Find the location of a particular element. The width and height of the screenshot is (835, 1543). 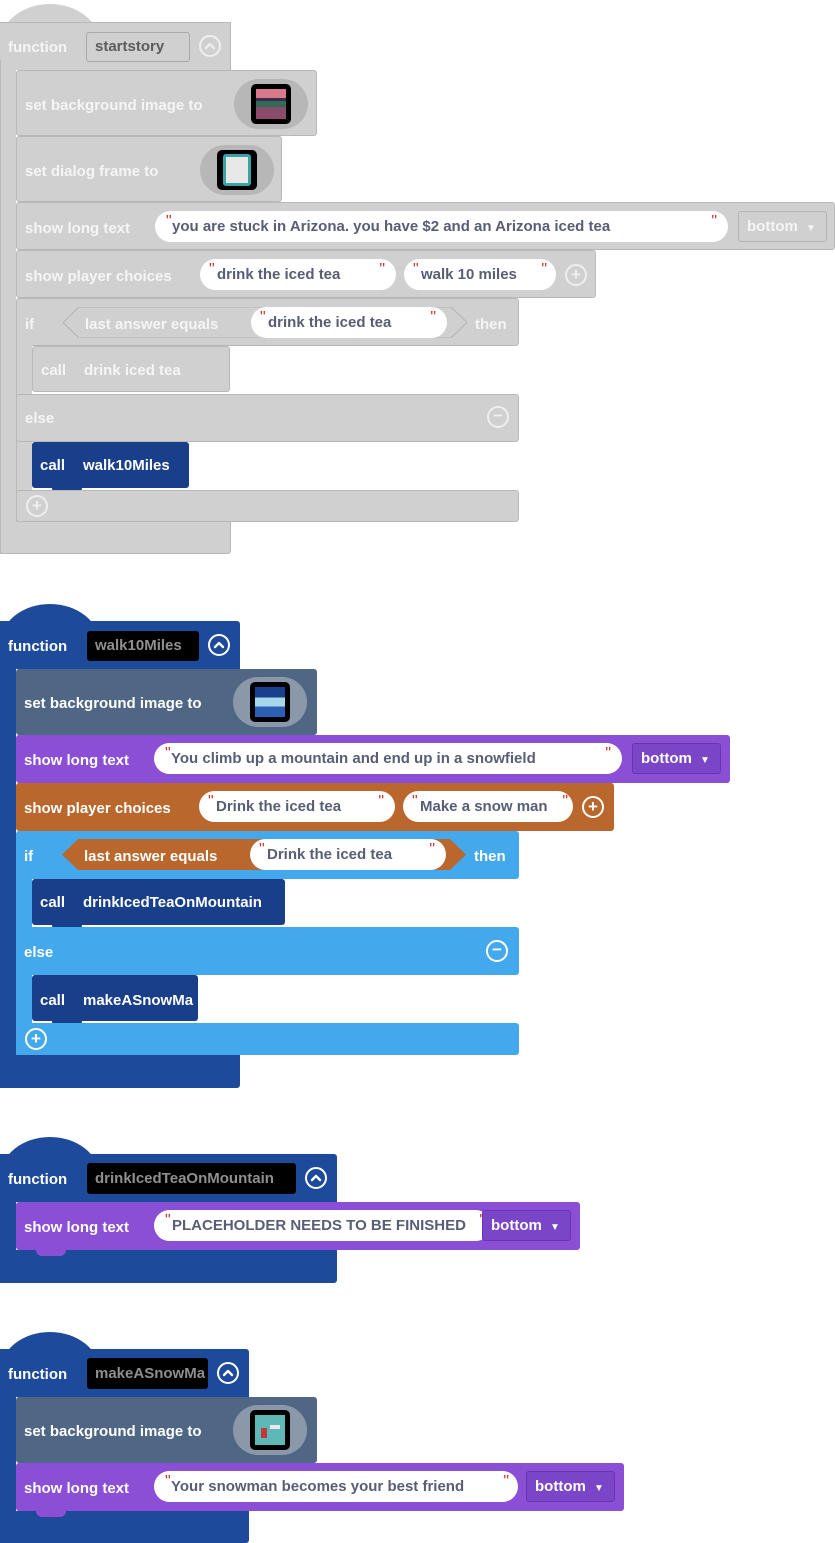

call-function-name: drinkIcedTeaOnMountain is located at coordinates (172, 902).